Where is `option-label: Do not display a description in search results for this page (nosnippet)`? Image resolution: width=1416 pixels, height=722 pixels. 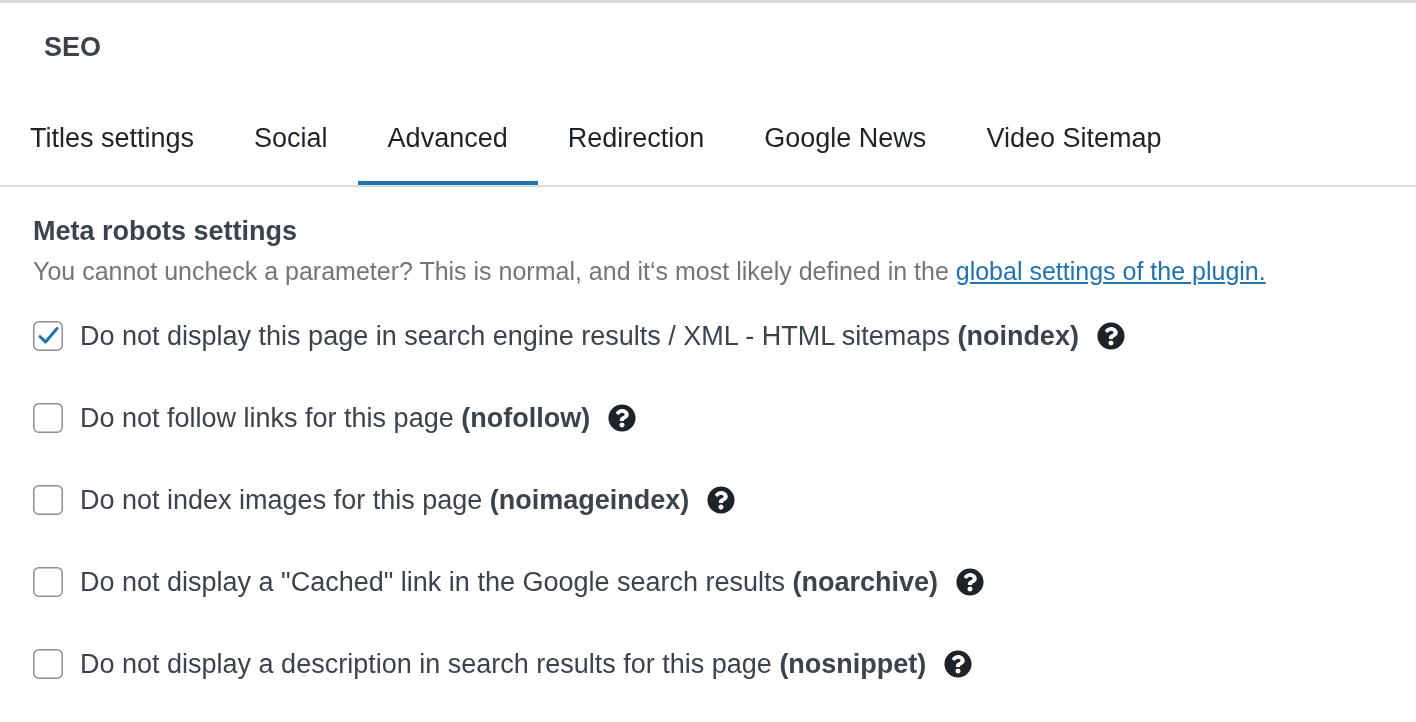
option-label: Do not display a description in search results for this page (nosnippet) is located at coordinates (503, 664).